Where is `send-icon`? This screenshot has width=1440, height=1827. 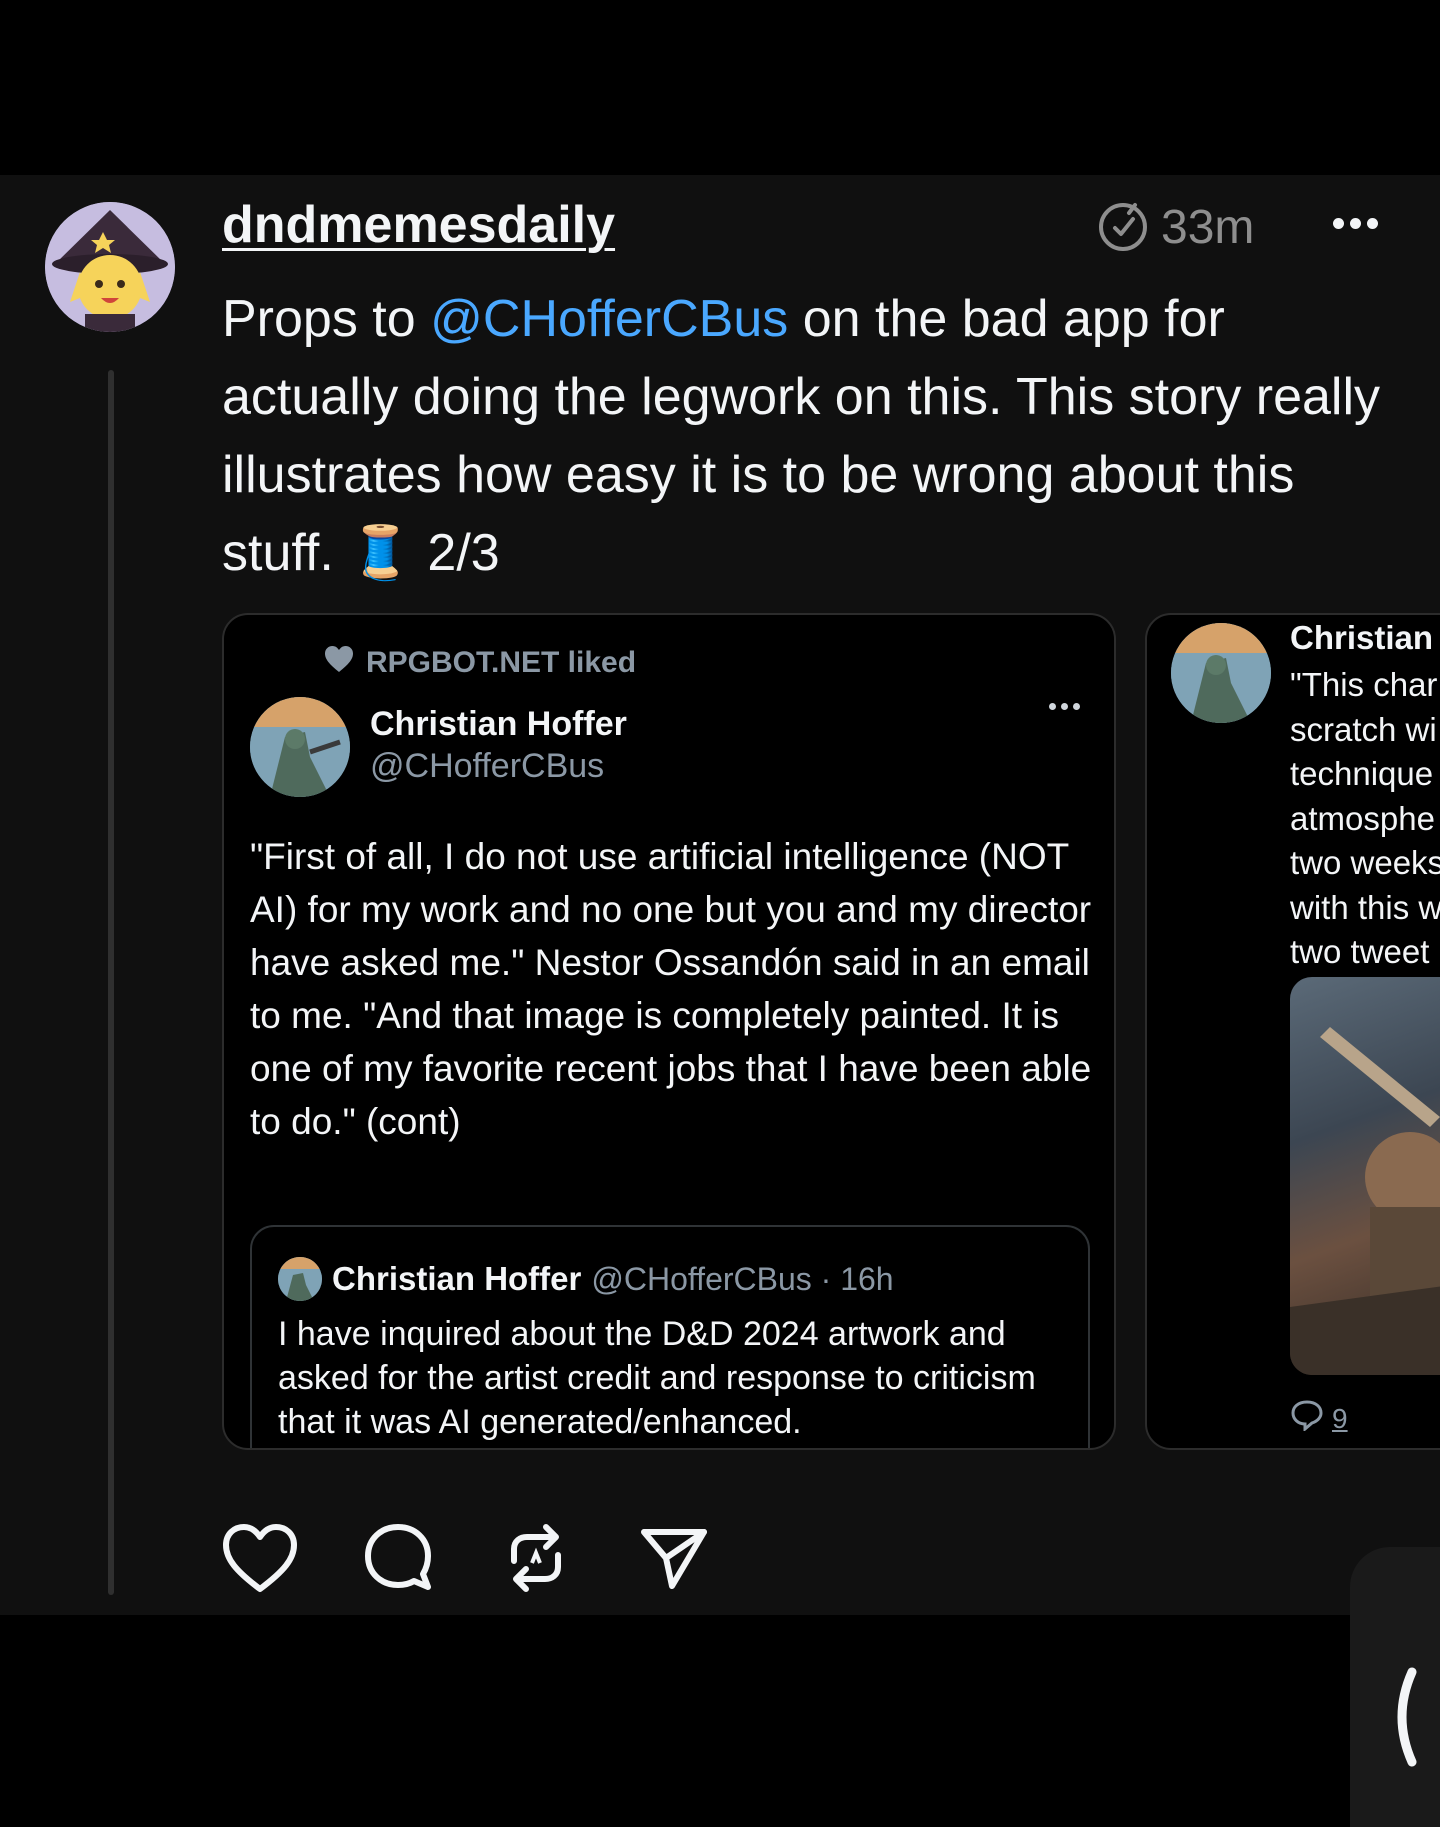
send-icon is located at coordinates (674, 1559).